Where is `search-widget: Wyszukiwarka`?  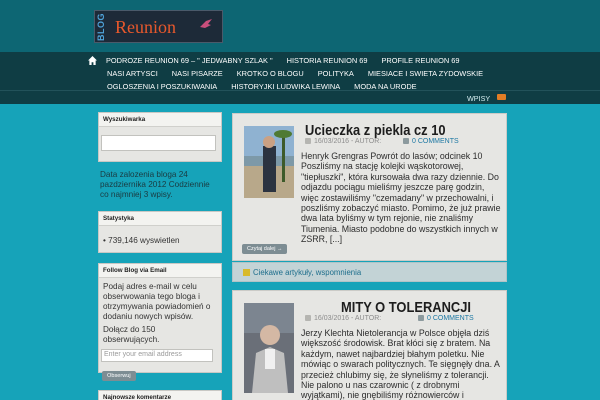
search-widget: Wyszukiwarka is located at coordinates (160, 137).